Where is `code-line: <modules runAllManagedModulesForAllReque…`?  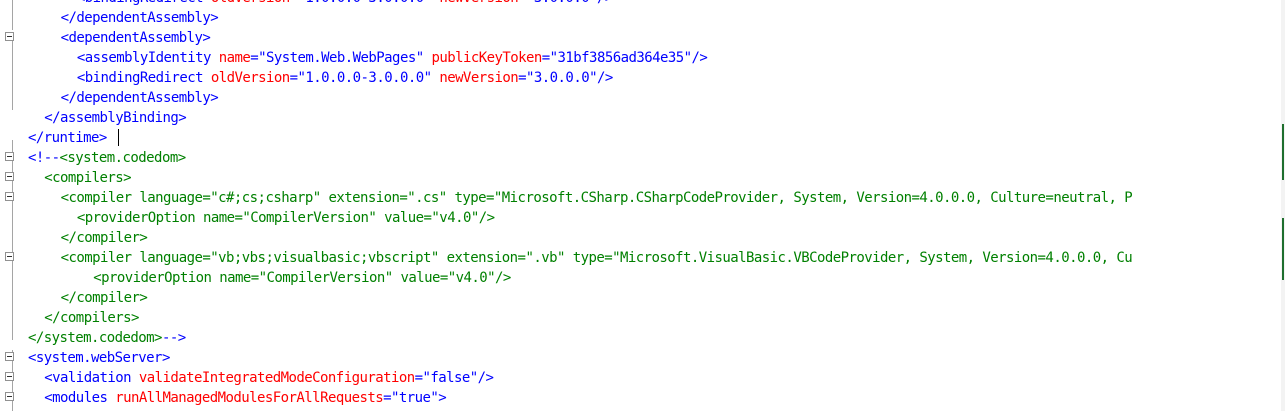 code-line: <modules runAllManagedModulesForAllReque… is located at coordinates (245, 398).